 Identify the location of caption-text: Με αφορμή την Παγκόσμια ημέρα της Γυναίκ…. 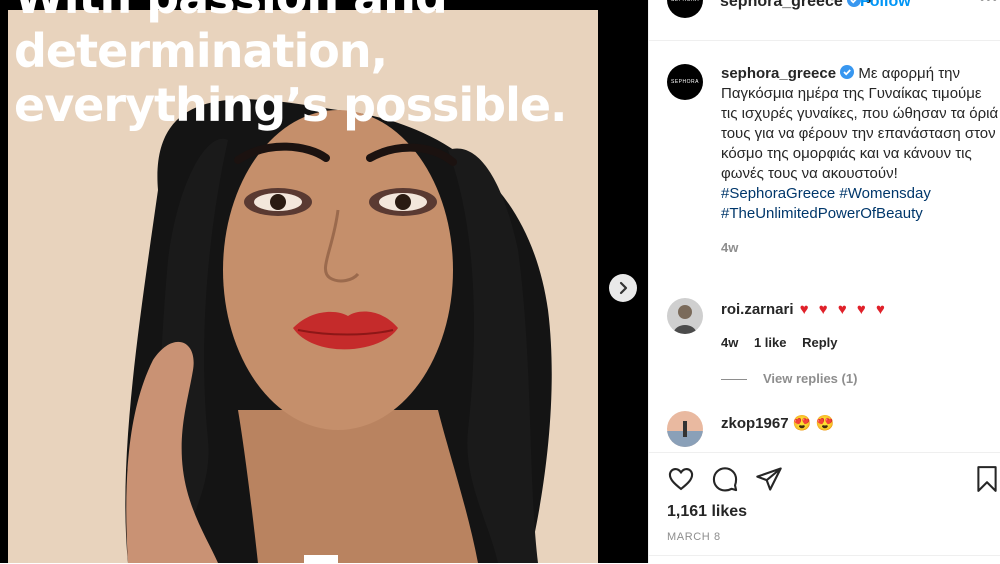
(860, 123).